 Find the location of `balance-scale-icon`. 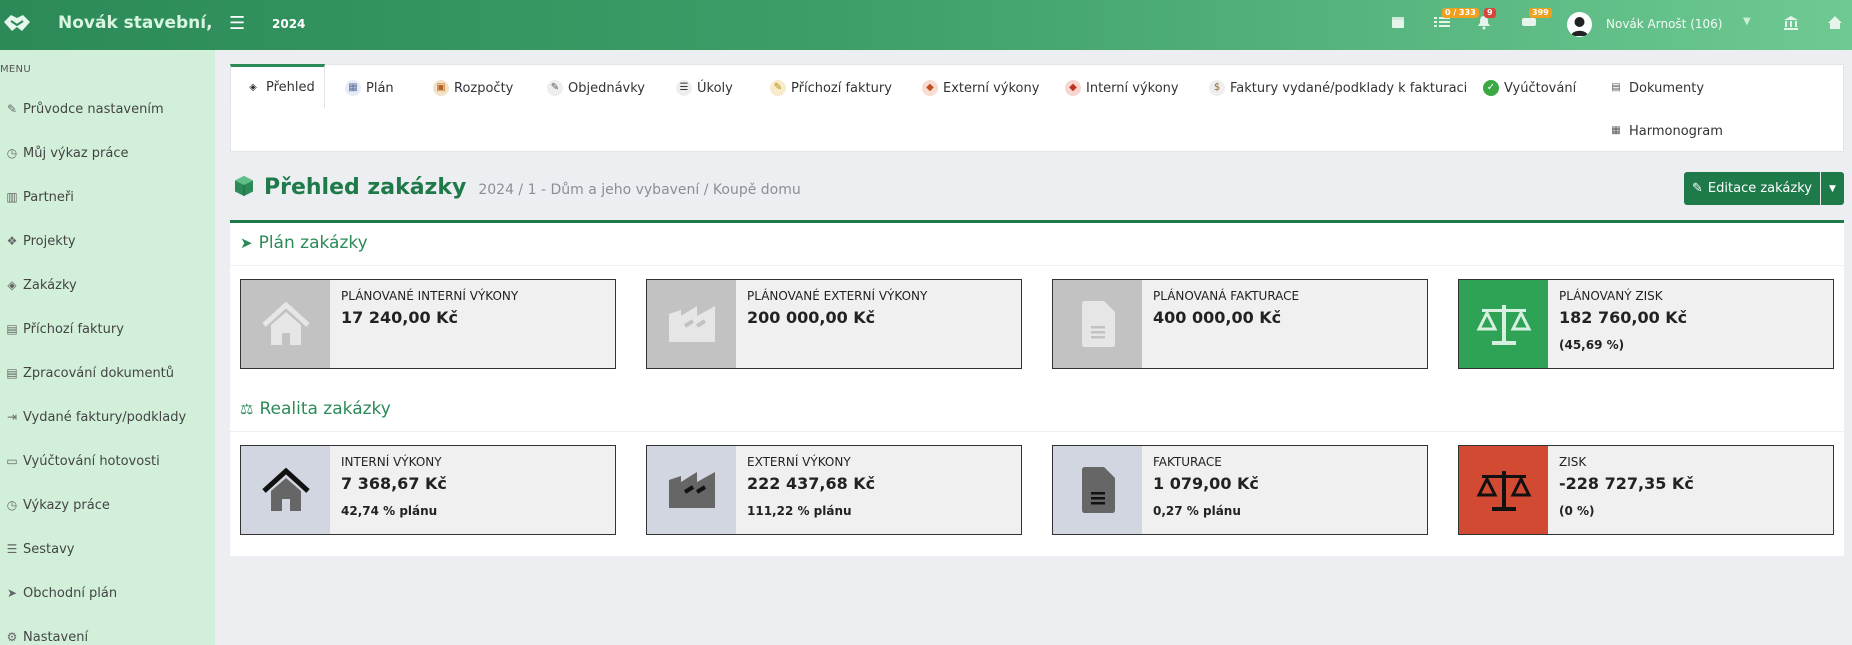

balance-scale-icon is located at coordinates (1503, 490).